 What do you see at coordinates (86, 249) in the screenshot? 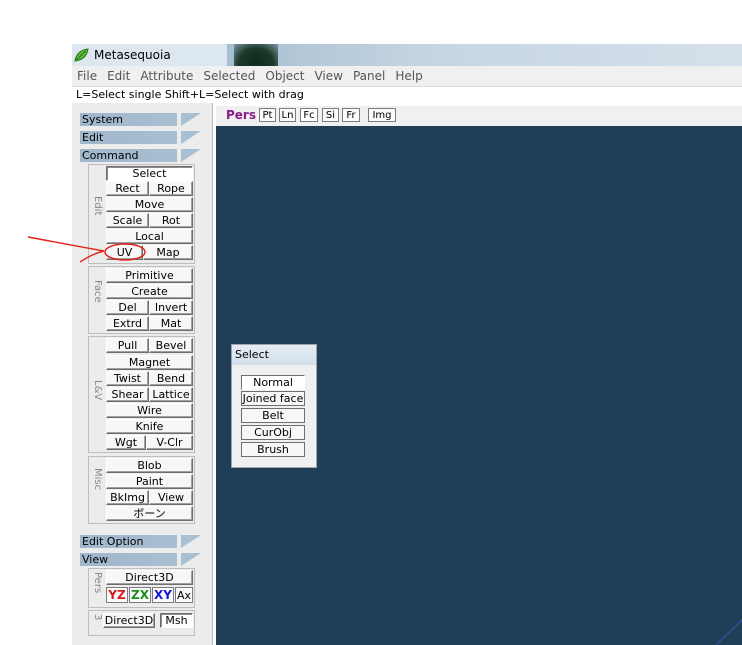
I see `red-arrow-annotation` at bounding box center [86, 249].